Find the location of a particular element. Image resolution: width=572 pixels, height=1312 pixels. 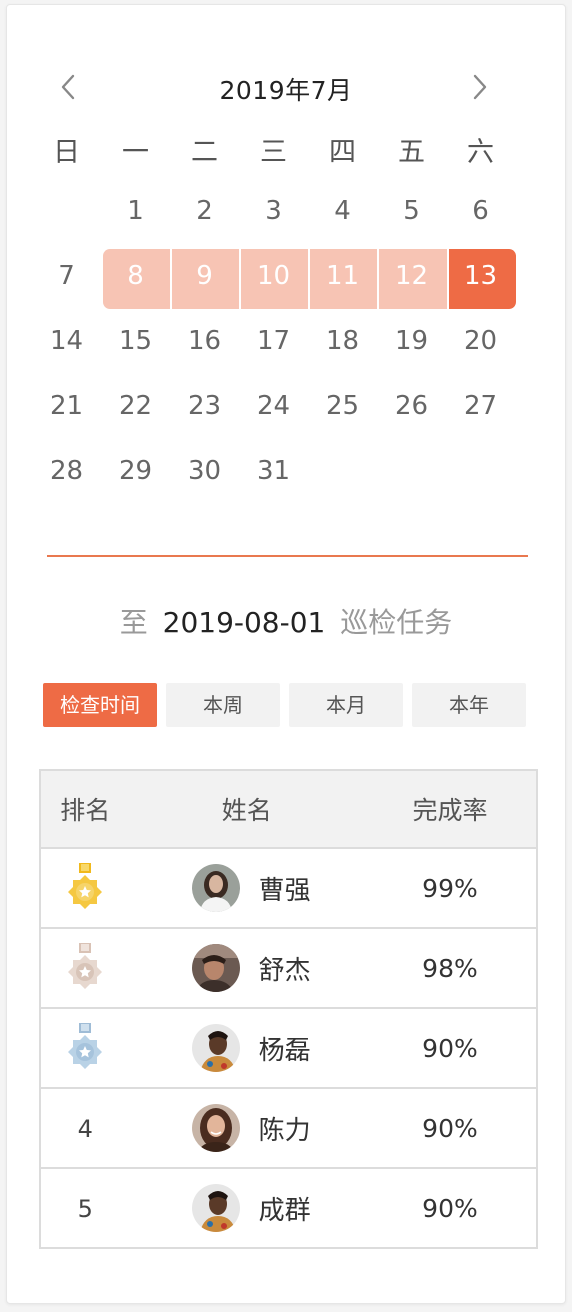

table-row: 杨磊 90% is located at coordinates (288, 1048).